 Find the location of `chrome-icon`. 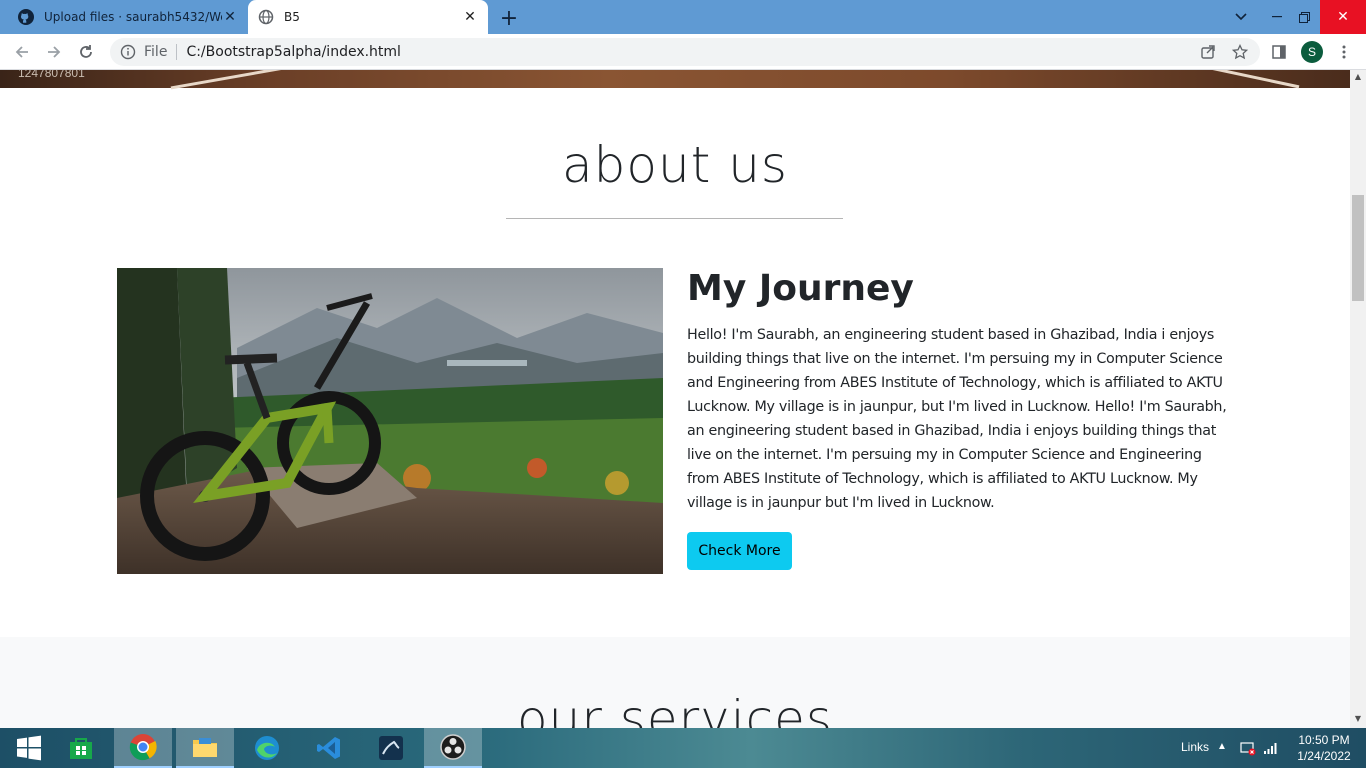

chrome-icon is located at coordinates (143, 748).